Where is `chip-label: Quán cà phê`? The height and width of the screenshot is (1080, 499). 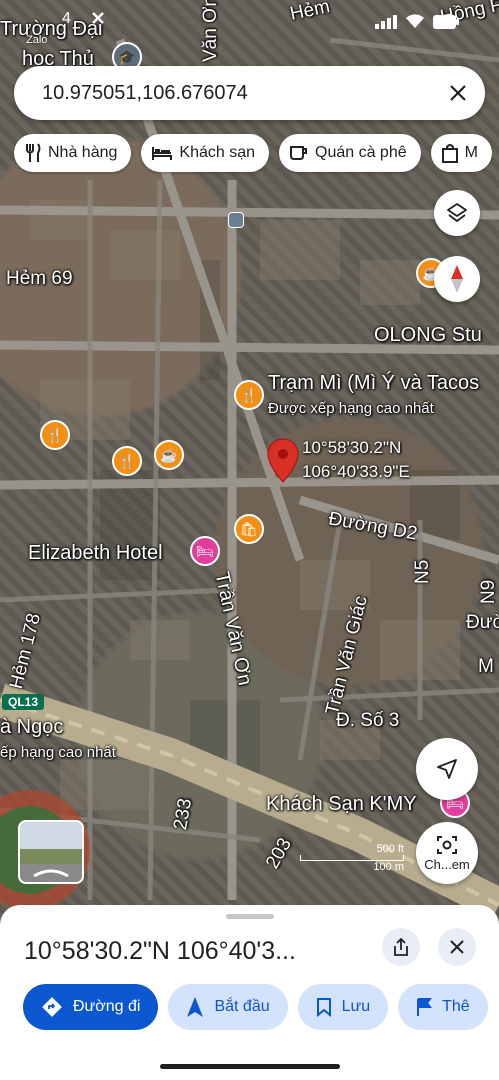 chip-label: Quán cà phê is located at coordinates (361, 152).